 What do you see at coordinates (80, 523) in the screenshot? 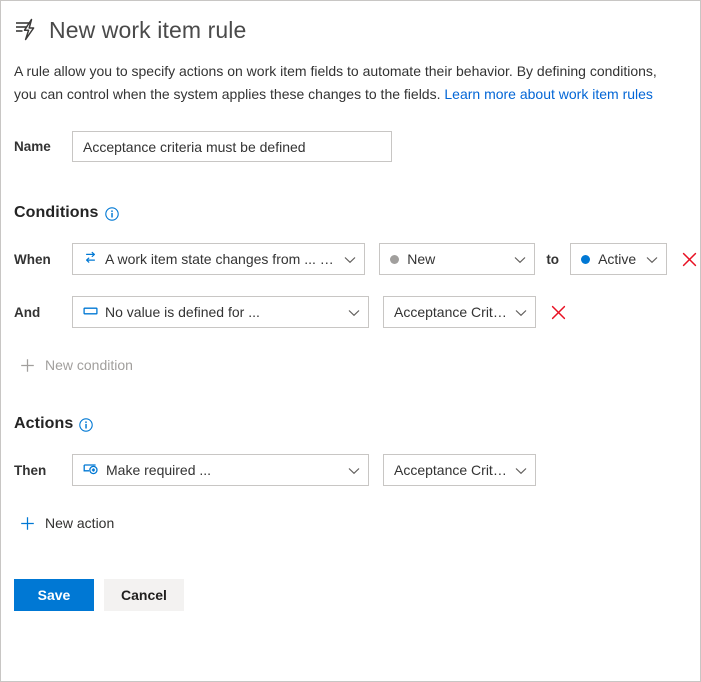
I see `new-action-label: New action` at bounding box center [80, 523].